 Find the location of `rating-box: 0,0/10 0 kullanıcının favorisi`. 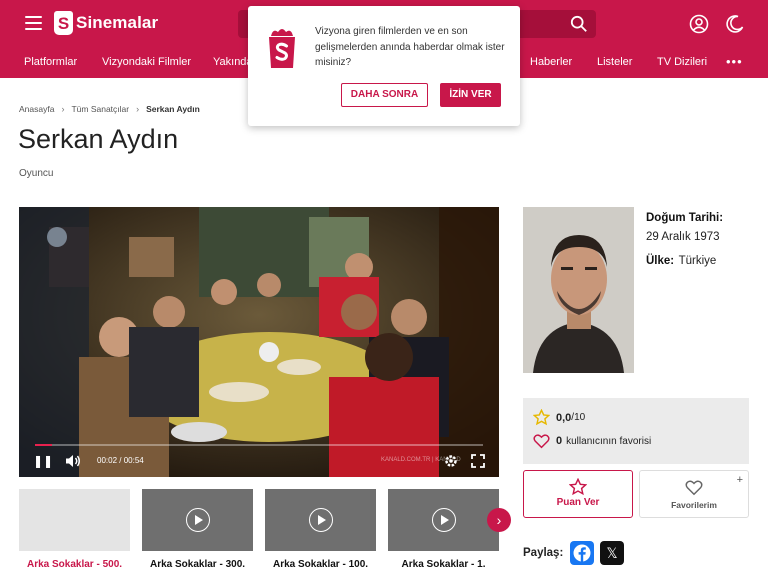

rating-box: 0,0/10 0 kullanıcının favorisi is located at coordinates (636, 431).